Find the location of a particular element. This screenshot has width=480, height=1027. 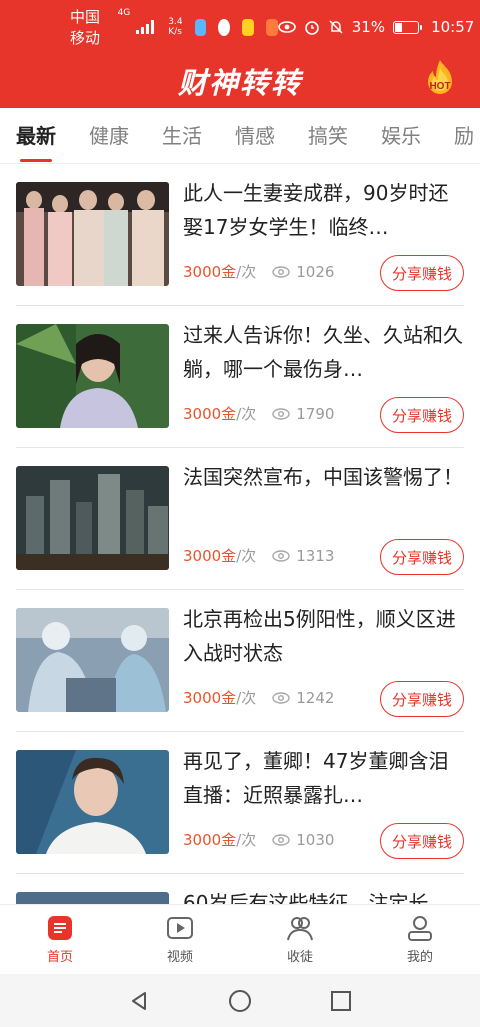

tab-health: 健康 is located at coordinates (109, 135).